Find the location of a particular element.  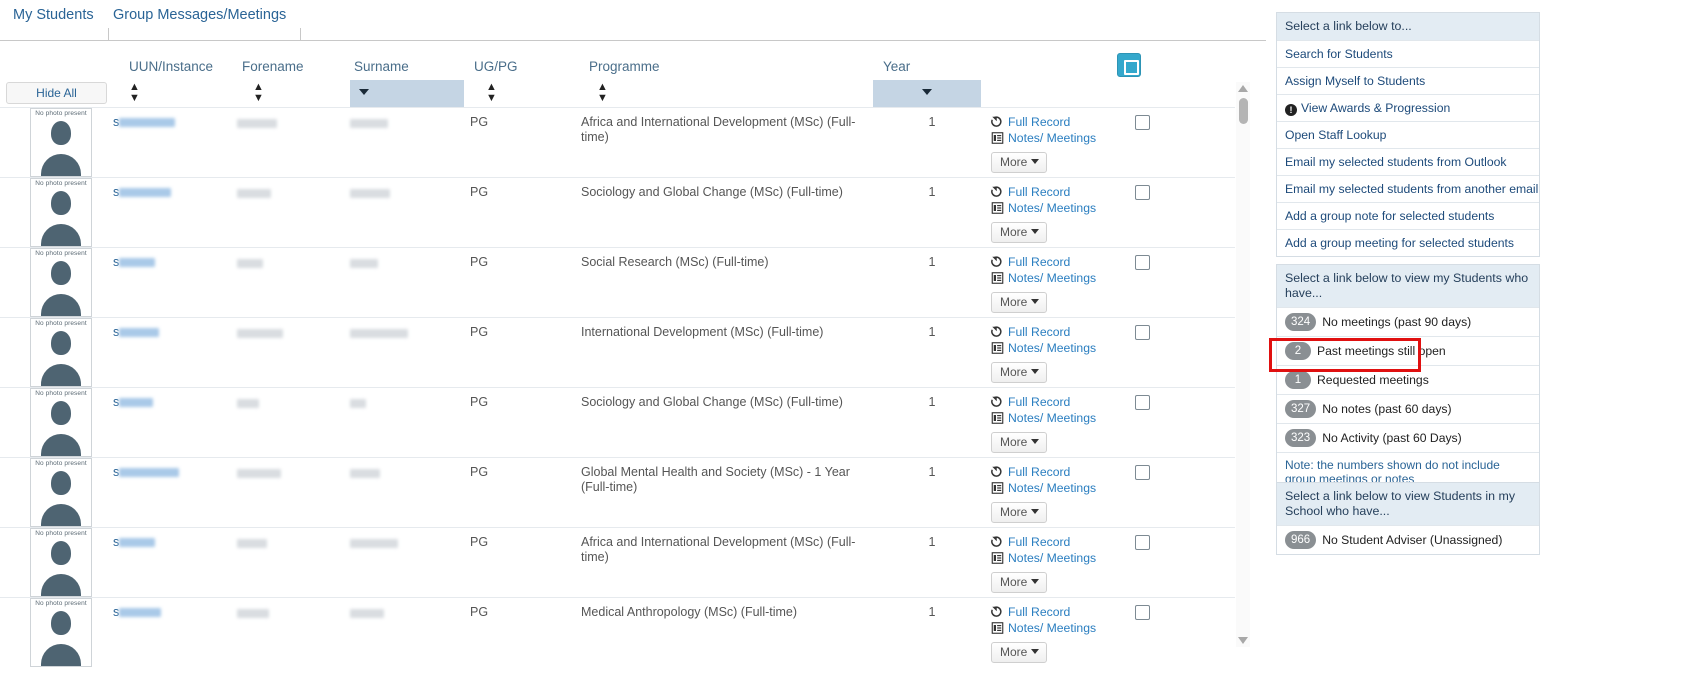

avatar-head is located at coordinates (61, 483).